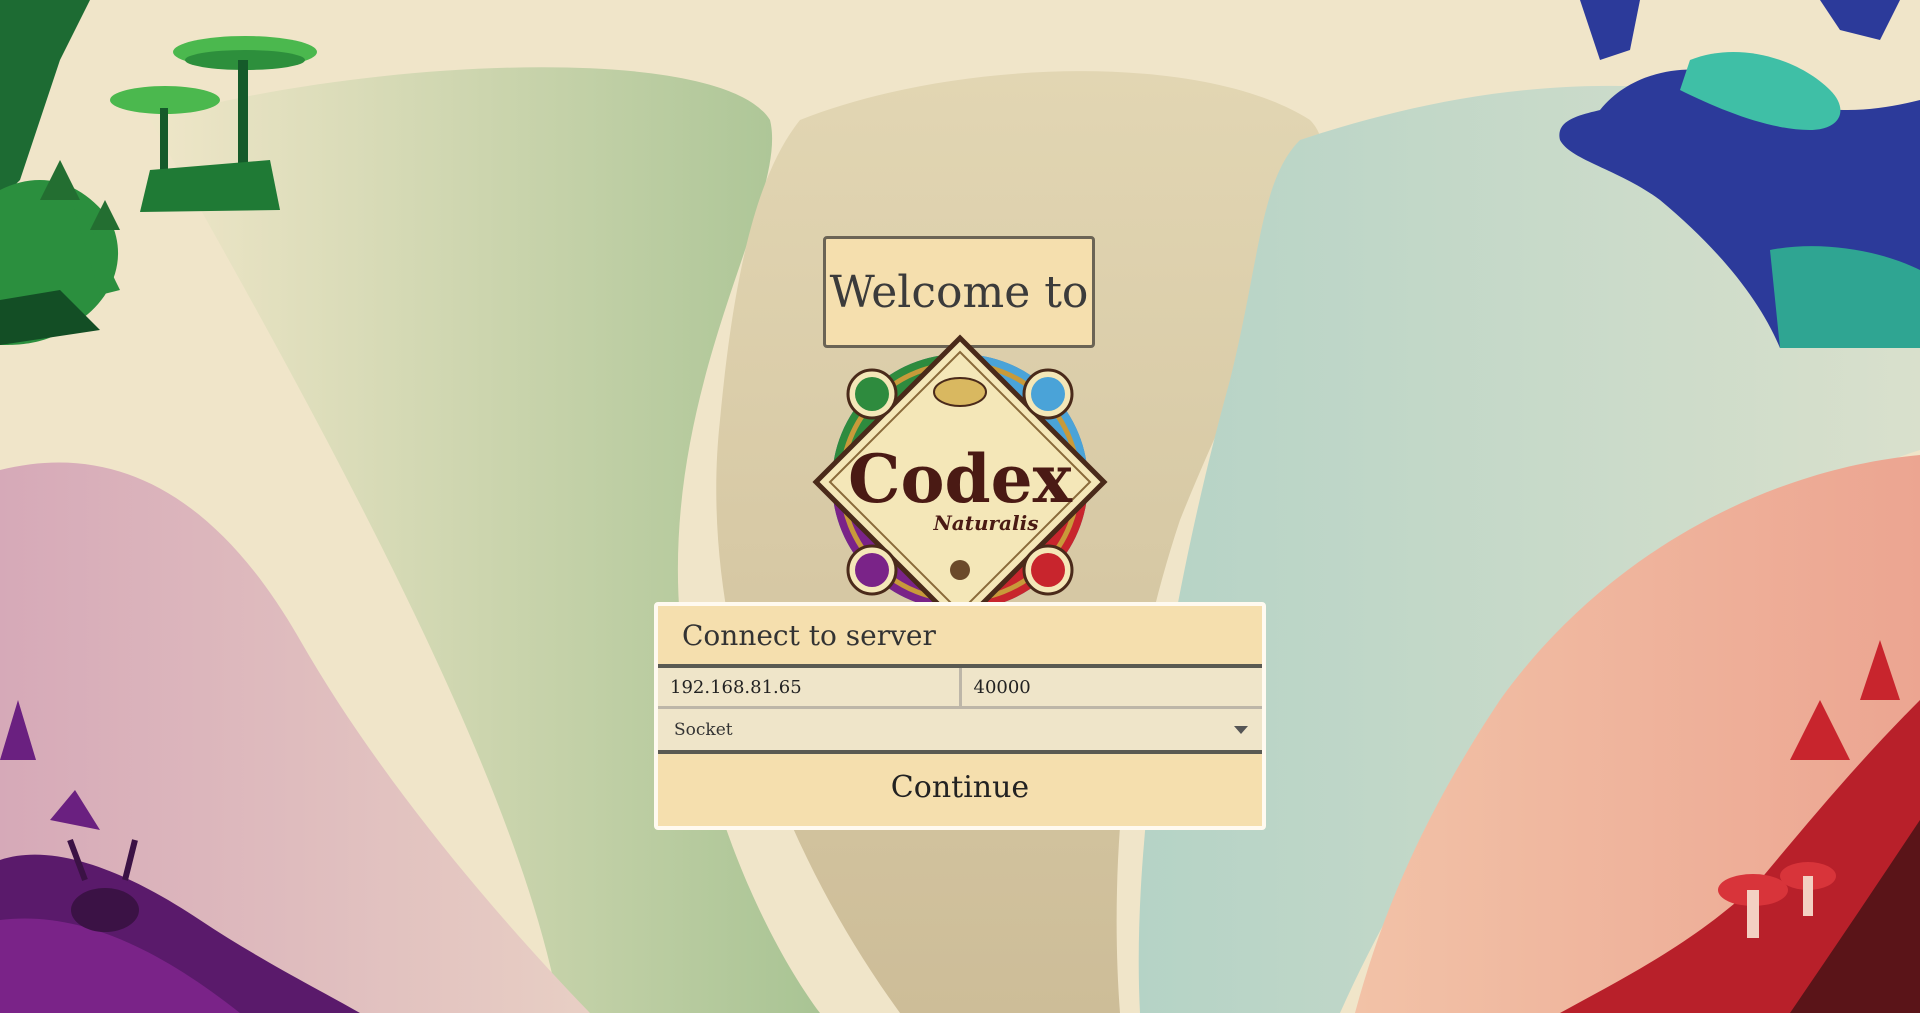  What do you see at coordinates (703, 729) in the screenshot?
I see `connection-type-value: Socket` at bounding box center [703, 729].